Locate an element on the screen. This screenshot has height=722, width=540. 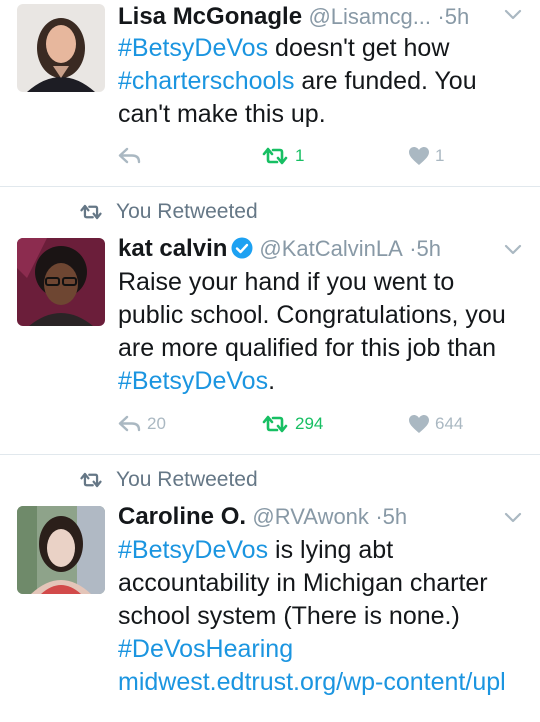
user-handle: @RVAwonk is located at coordinates (310, 516).